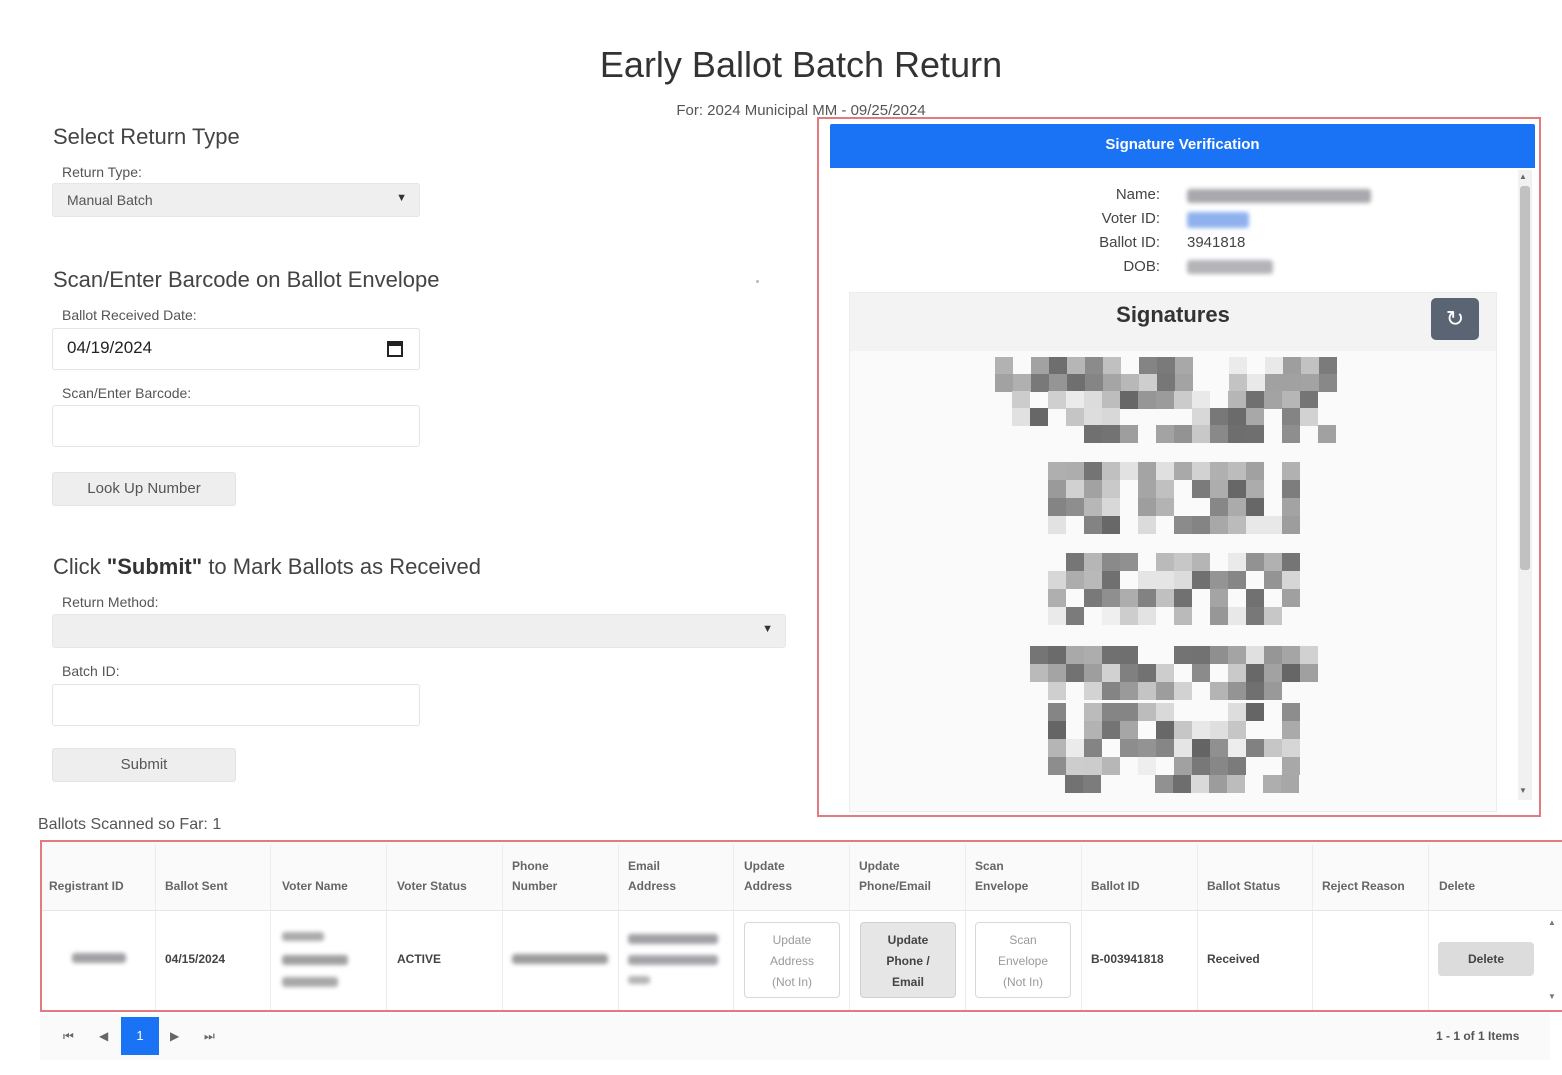 The height and width of the screenshot is (1075, 1562). What do you see at coordinates (1001, 876) in the screenshot?
I see `col-scan-envelope: Scan Envelope` at bounding box center [1001, 876].